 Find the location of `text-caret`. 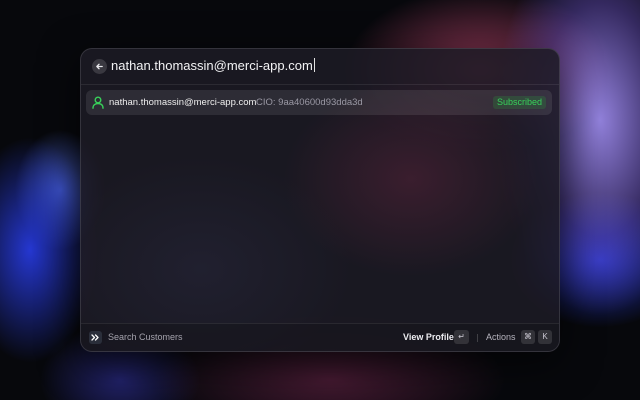

text-caret is located at coordinates (314, 65).